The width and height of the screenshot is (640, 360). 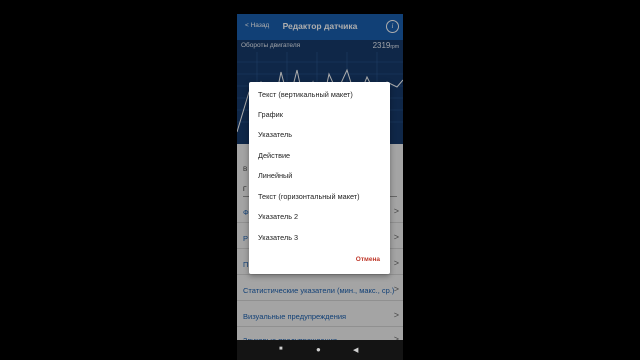 I want to click on option-gauge-2: Указатель 2, so click(x=278, y=216).